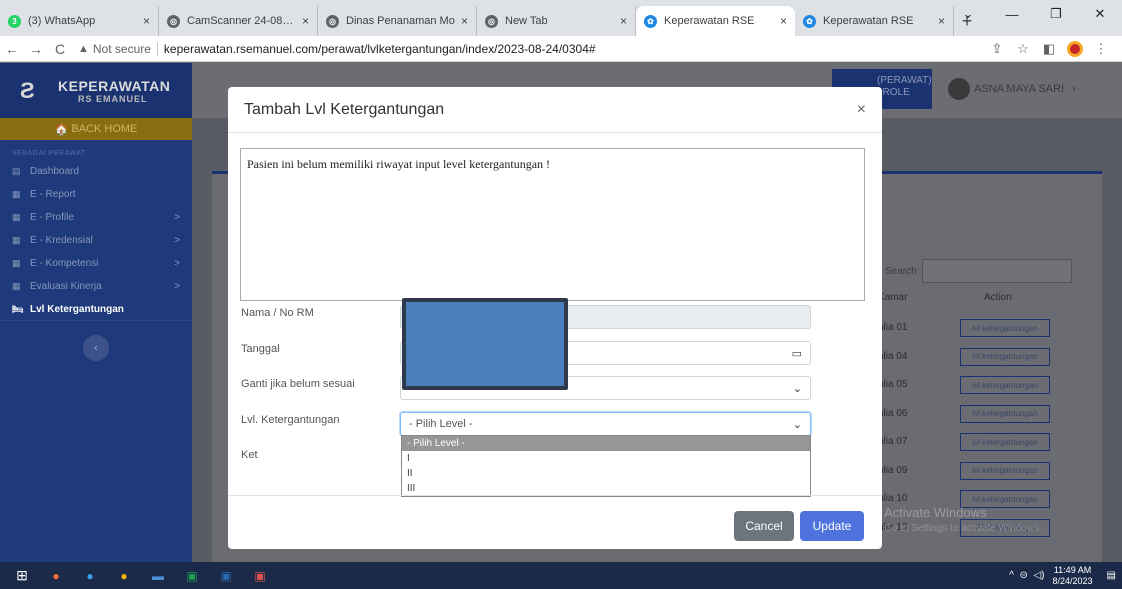 Image resolution: width=1122 pixels, height=589 pixels. I want to click on browser-tab: ◎ CamScanner 24-08-20 ×, so click(238, 21).